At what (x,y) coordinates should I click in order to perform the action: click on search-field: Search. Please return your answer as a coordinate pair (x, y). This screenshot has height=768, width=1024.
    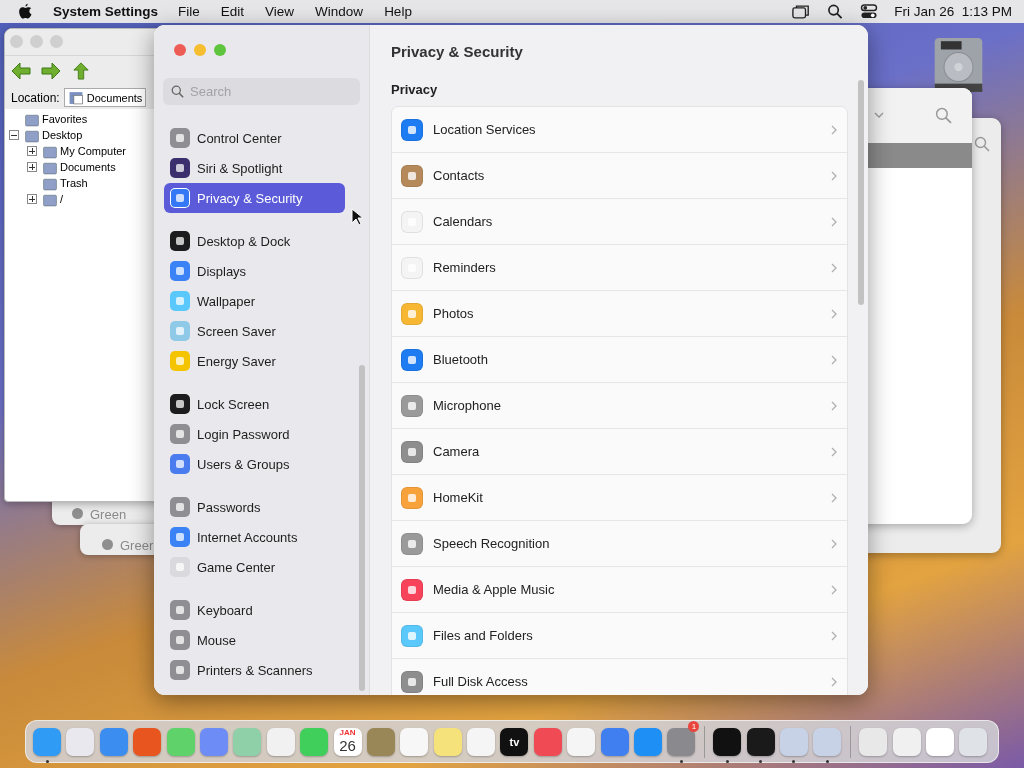
    Looking at the image, I should click on (261, 91).